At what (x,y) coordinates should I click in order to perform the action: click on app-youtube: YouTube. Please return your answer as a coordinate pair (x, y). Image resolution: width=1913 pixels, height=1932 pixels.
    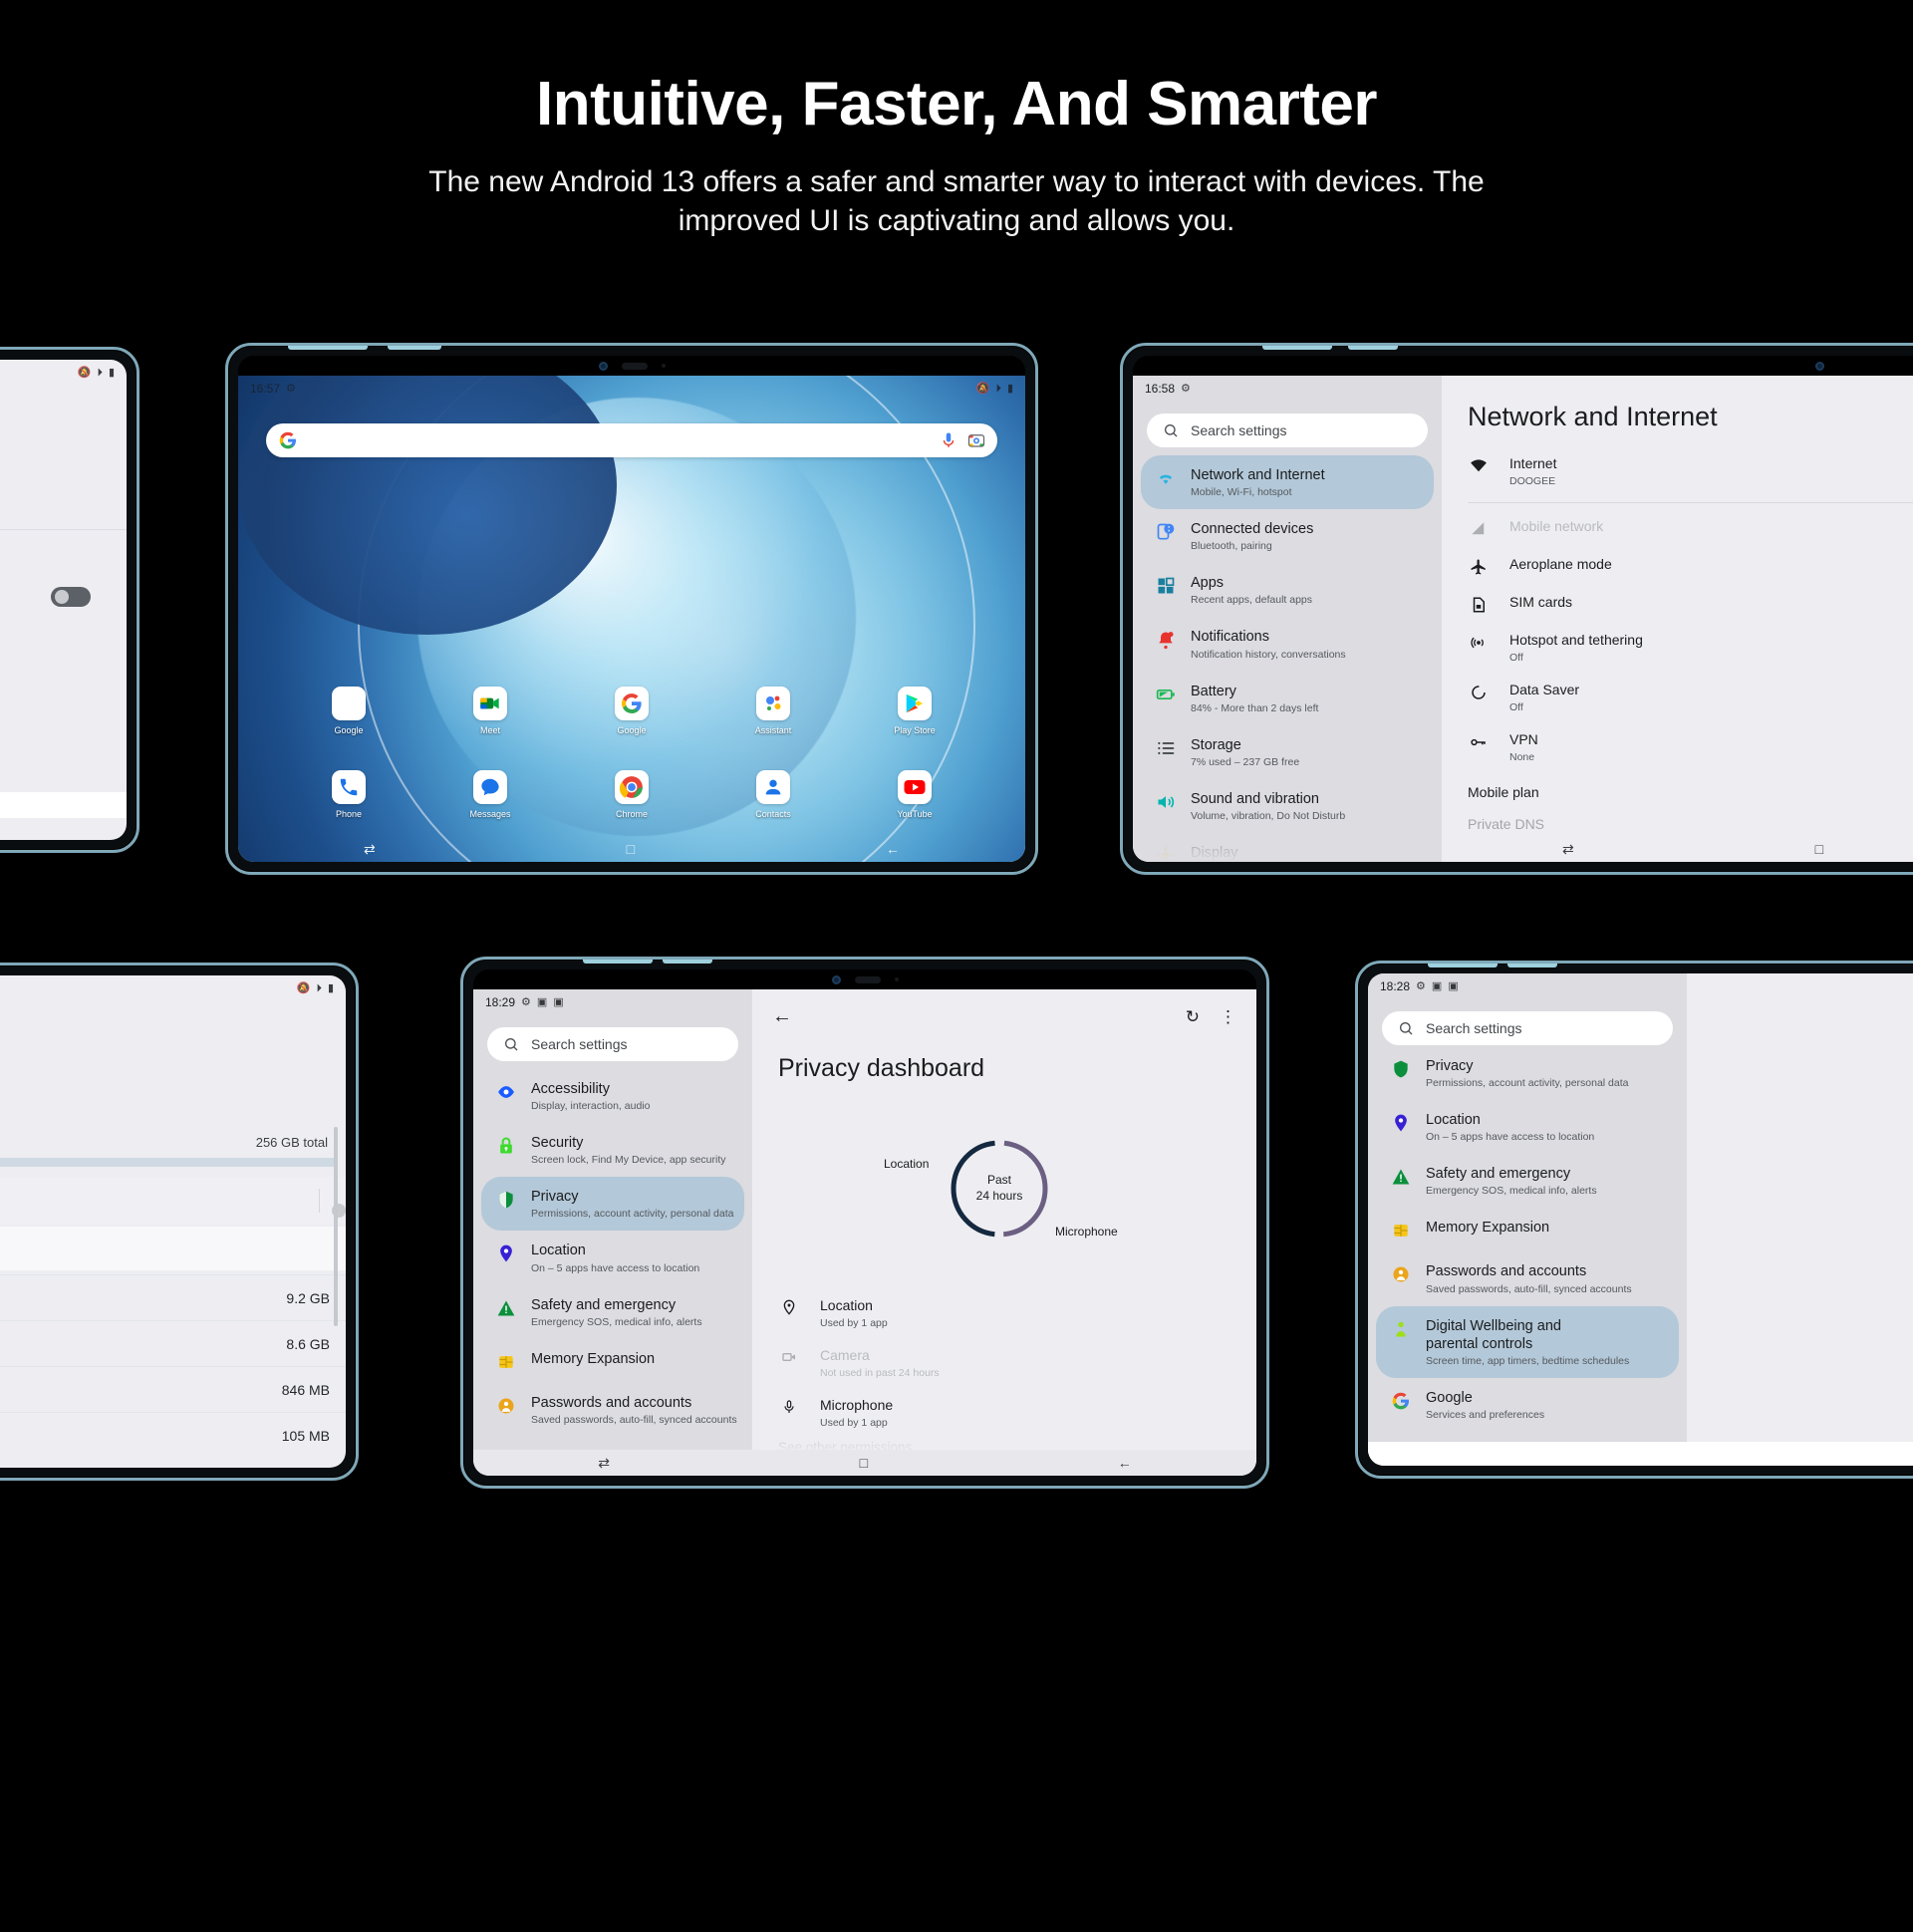
    Looking at the image, I should click on (915, 794).